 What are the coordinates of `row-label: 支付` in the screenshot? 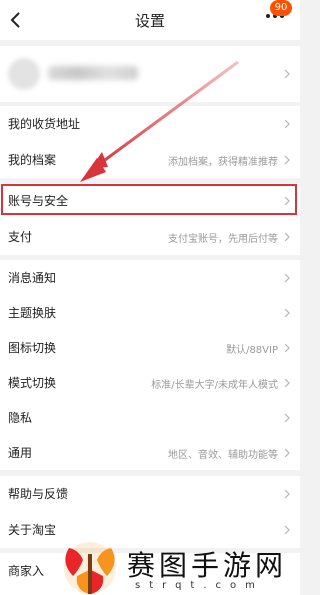 It's located at (20, 237).